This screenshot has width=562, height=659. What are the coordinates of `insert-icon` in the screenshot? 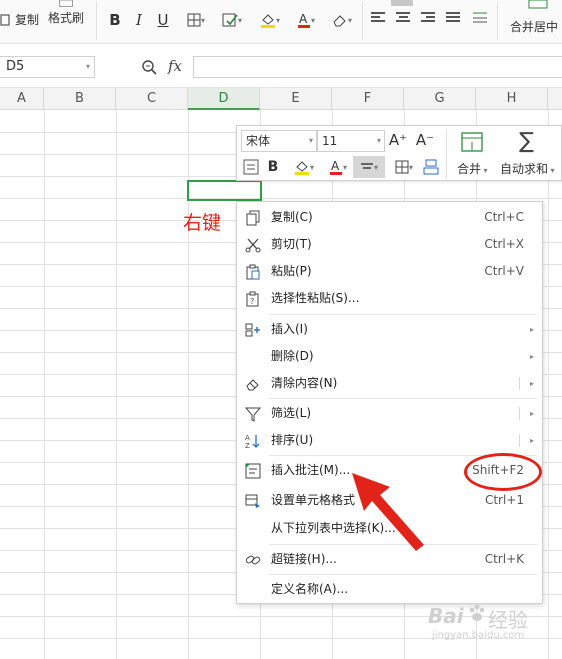 It's located at (252, 330).